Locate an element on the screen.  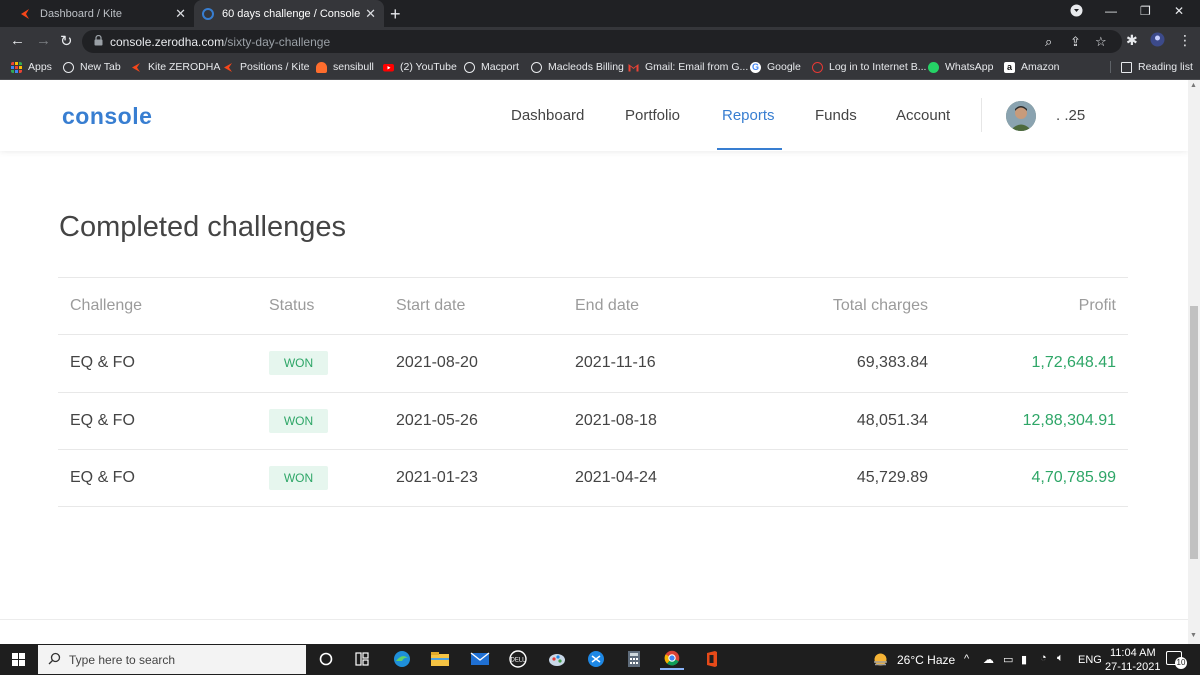
search-placeholder: Type here to search is located at coordinates (122, 660).